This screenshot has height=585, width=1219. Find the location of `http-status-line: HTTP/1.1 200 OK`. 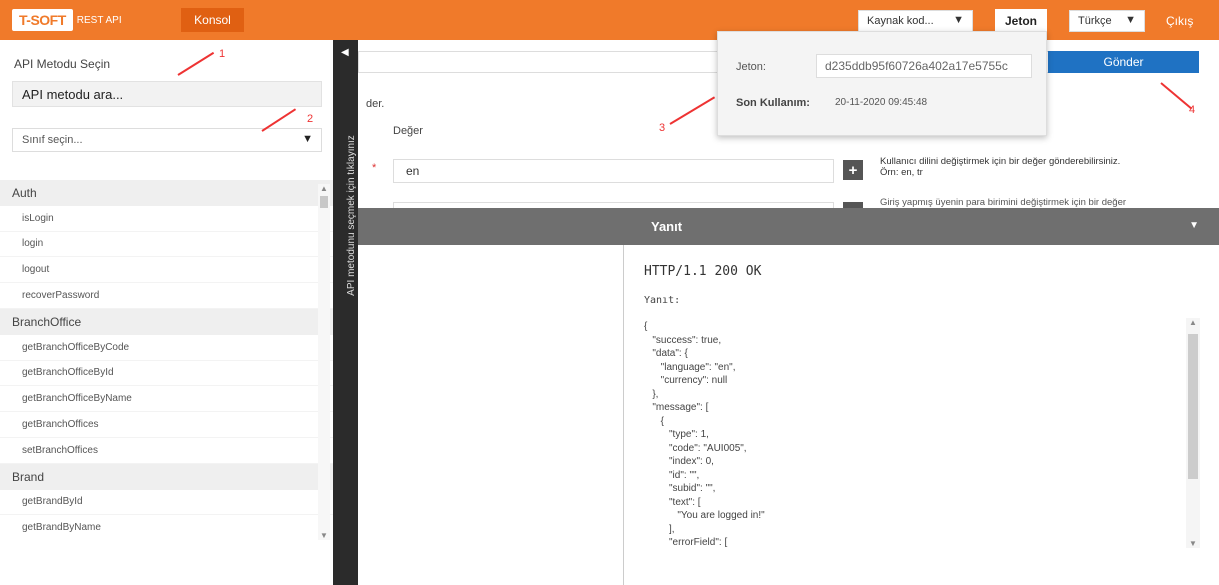

http-status-line: HTTP/1.1 200 OK is located at coordinates (703, 271).